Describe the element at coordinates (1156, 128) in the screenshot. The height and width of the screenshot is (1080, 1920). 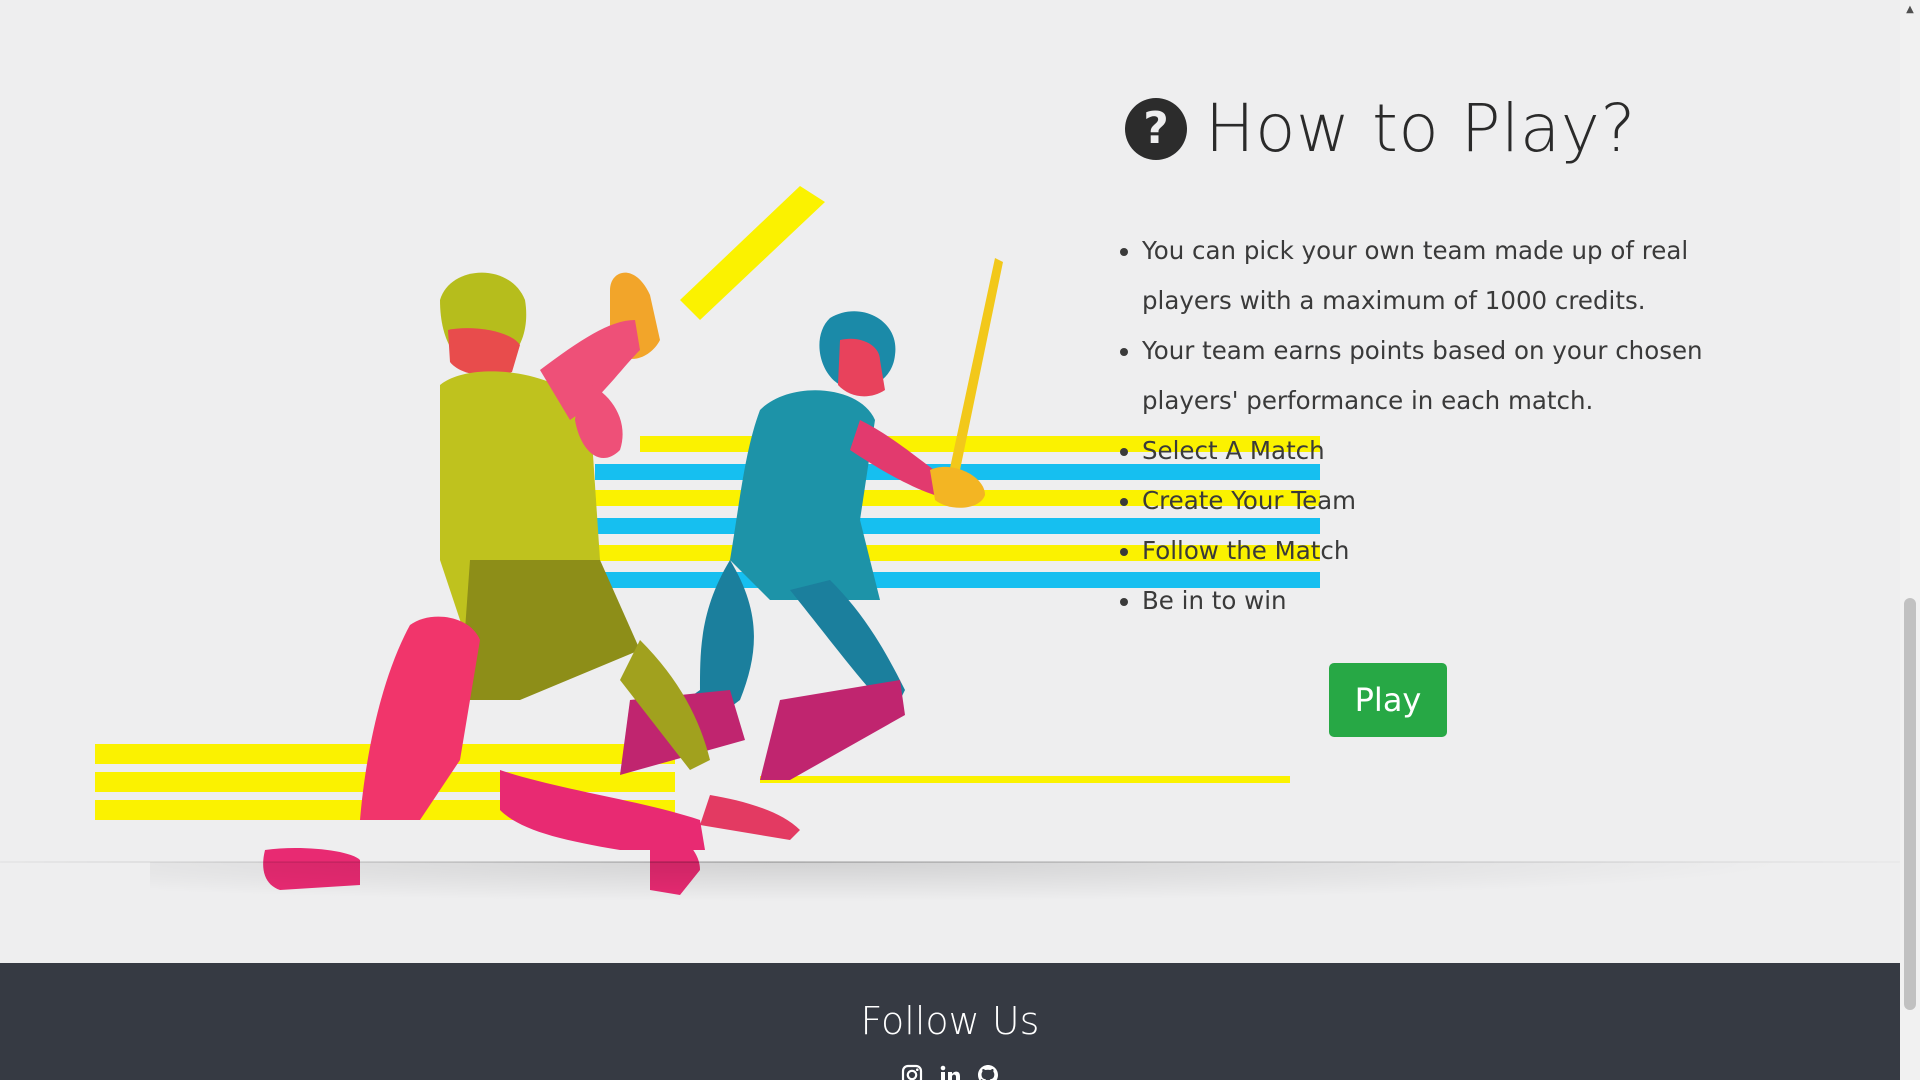
I see `question-circle-icon: ?` at that location.